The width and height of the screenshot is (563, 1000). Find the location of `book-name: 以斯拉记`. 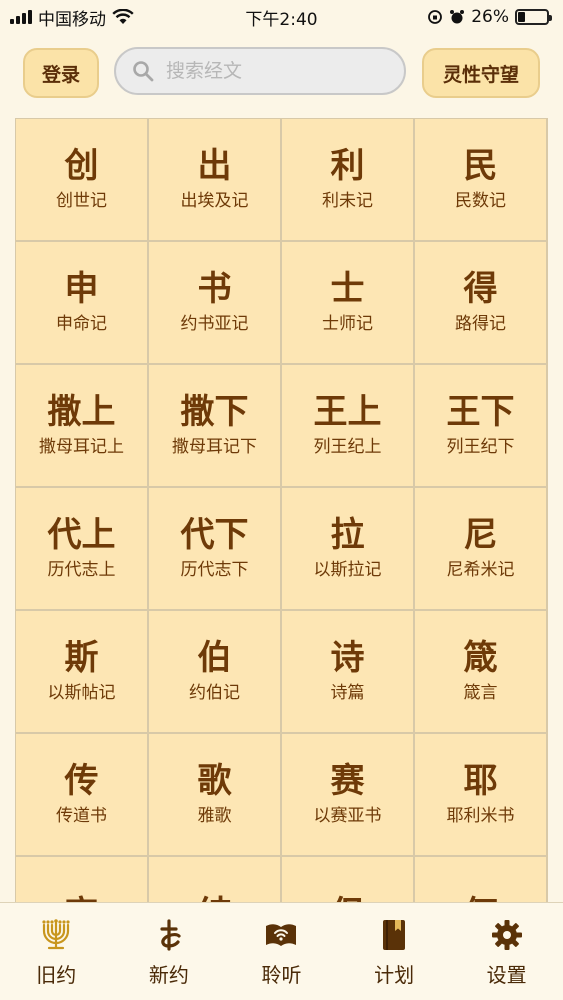

book-name: 以斯拉记 is located at coordinates (347, 569).